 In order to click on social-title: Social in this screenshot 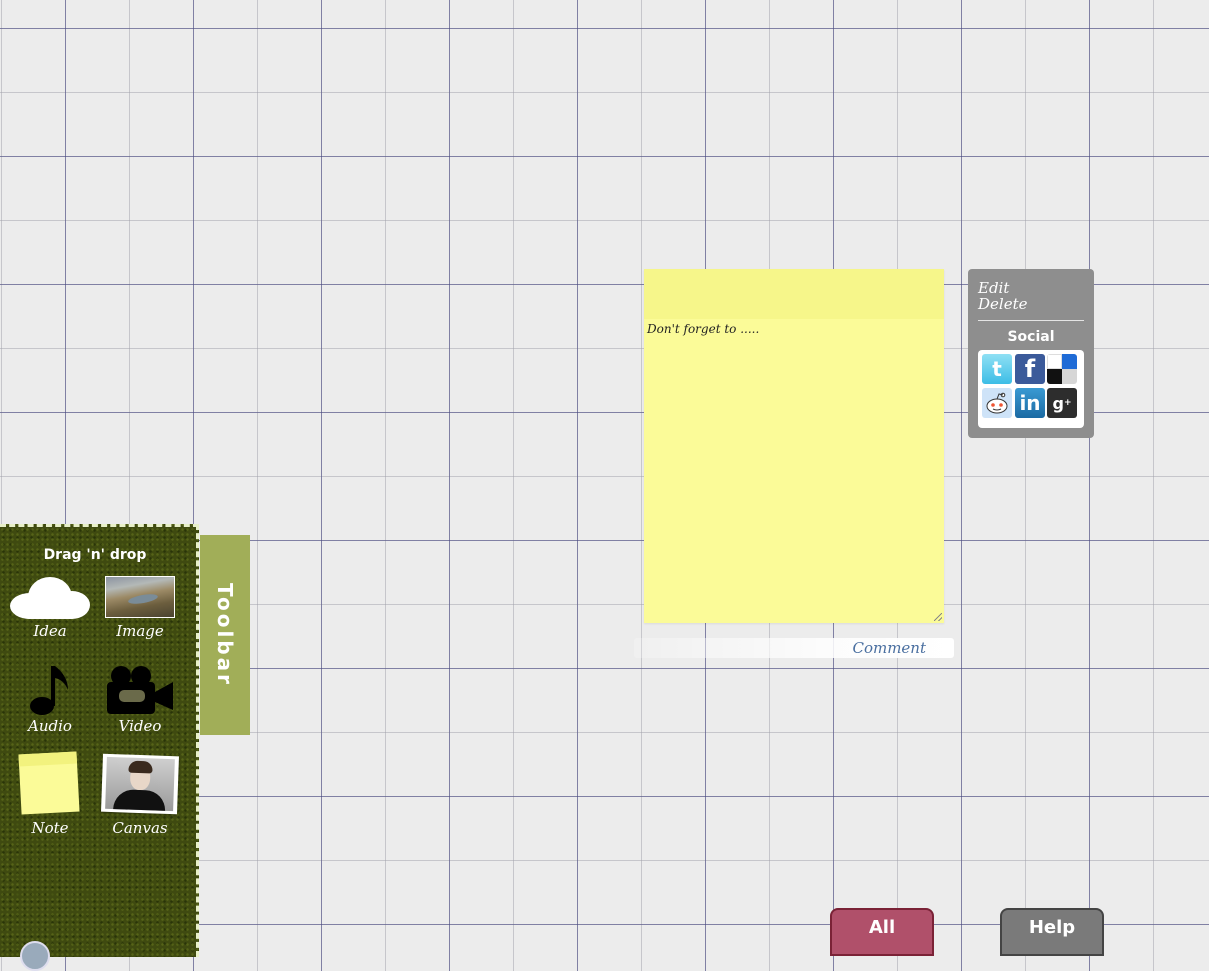, I will do `click(1031, 337)`.